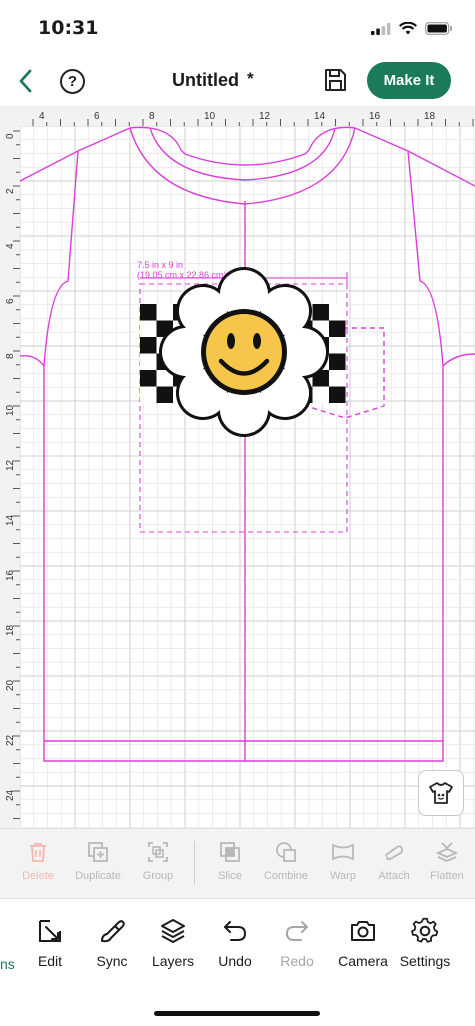 The image size is (475, 1026). Describe the element at coordinates (42, 116) in the screenshot. I see `ruler-top-label: 4` at that location.